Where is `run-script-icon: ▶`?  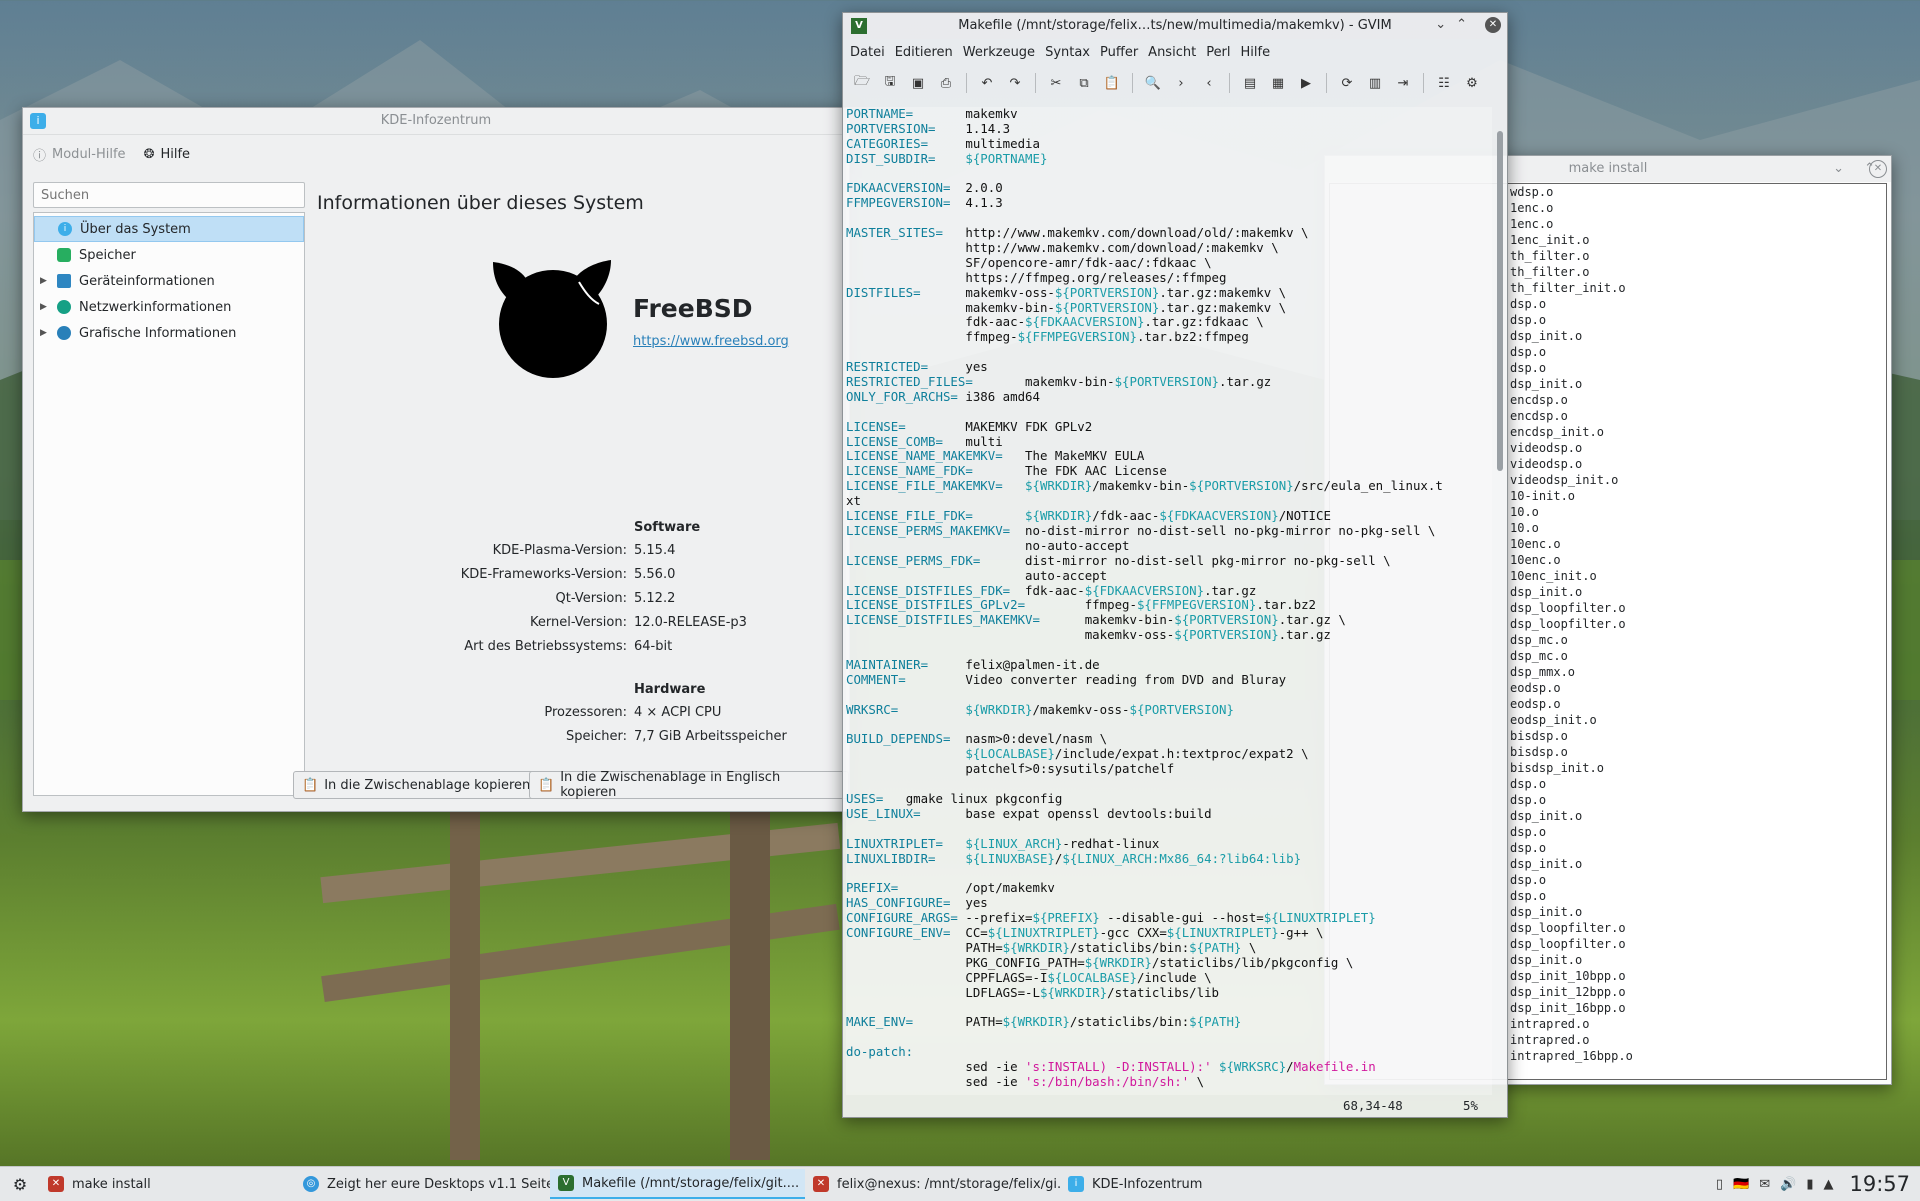 run-script-icon: ▶ is located at coordinates (1306, 83).